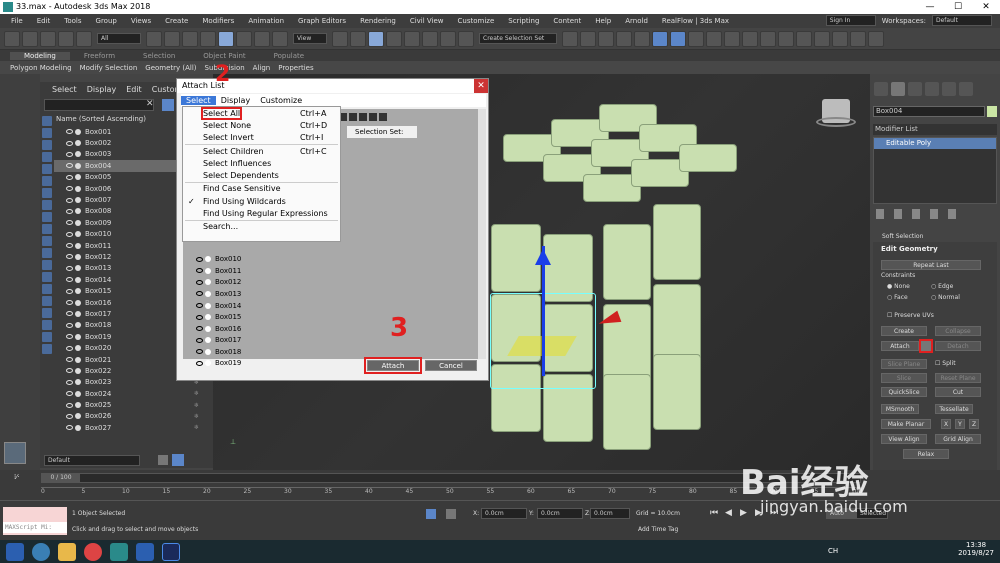 Image resolution: width=1000 pixels, height=563 pixels. I want to click on attach-list-row: Box017, so click(306, 341).